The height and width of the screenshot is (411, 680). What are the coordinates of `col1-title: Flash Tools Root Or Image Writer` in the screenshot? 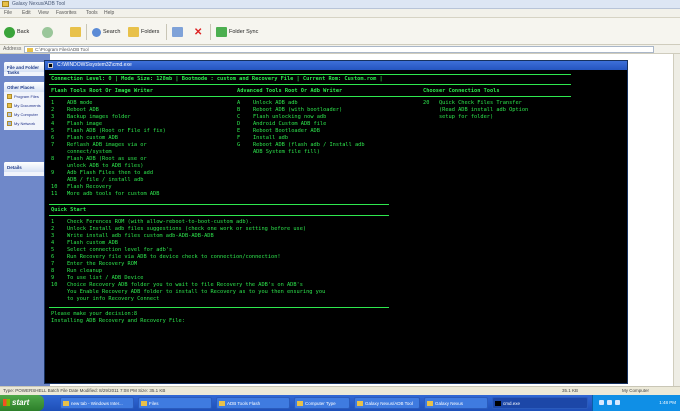 It's located at (102, 91).